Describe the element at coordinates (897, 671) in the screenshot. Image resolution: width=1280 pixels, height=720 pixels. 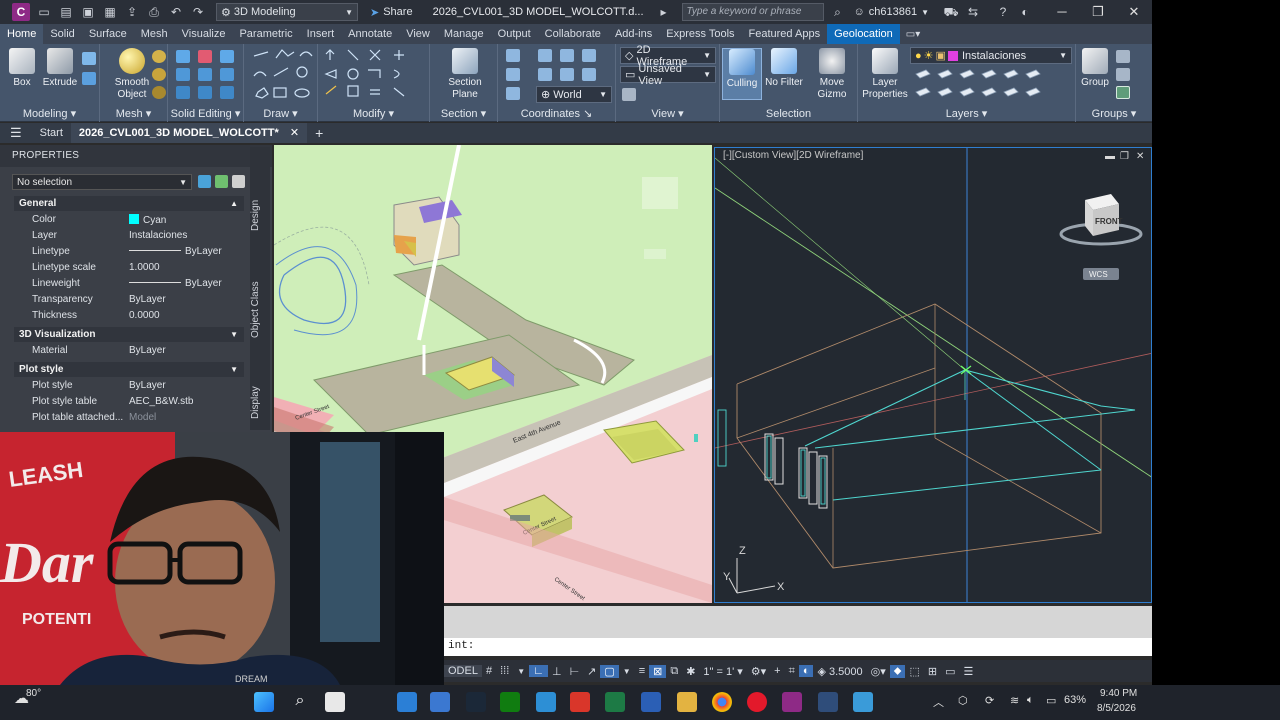
I see `hardware-accel-icon: ⬥` at that location.